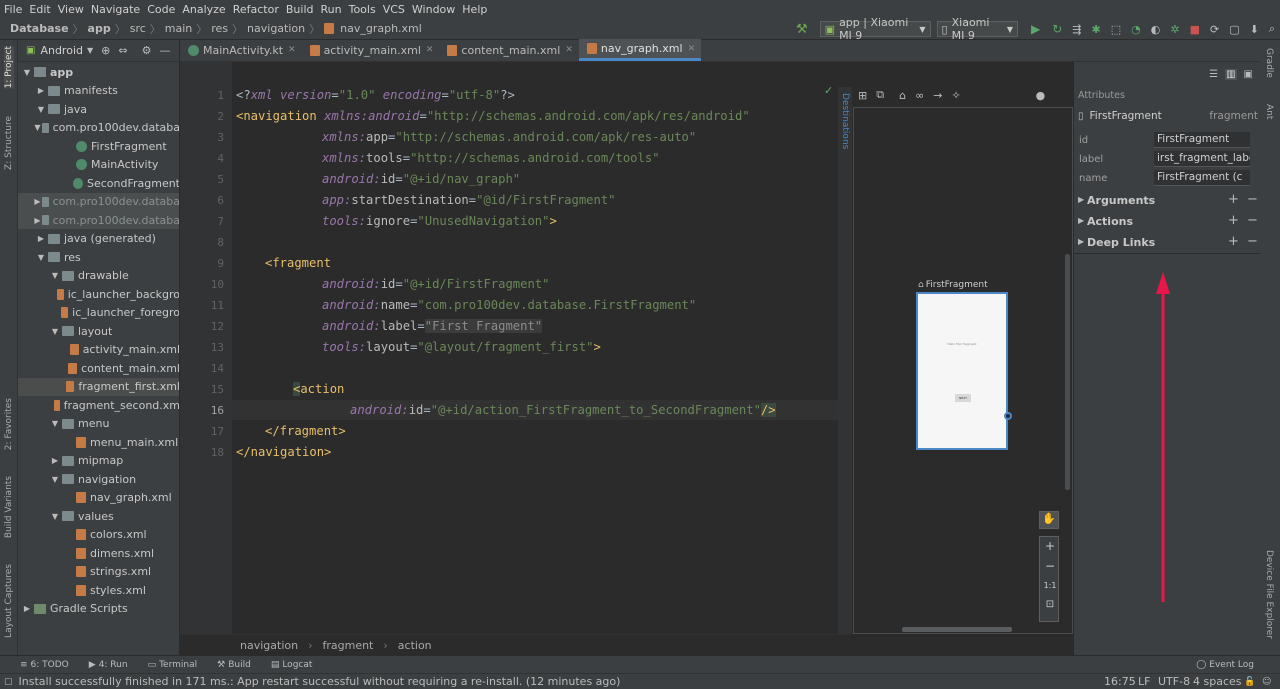 The width and height of the screenshot is (1280, 689). Describe the element at coordinates (1049, 520) in the screenshot. I see `pan-tool-button: ✋` at that location.